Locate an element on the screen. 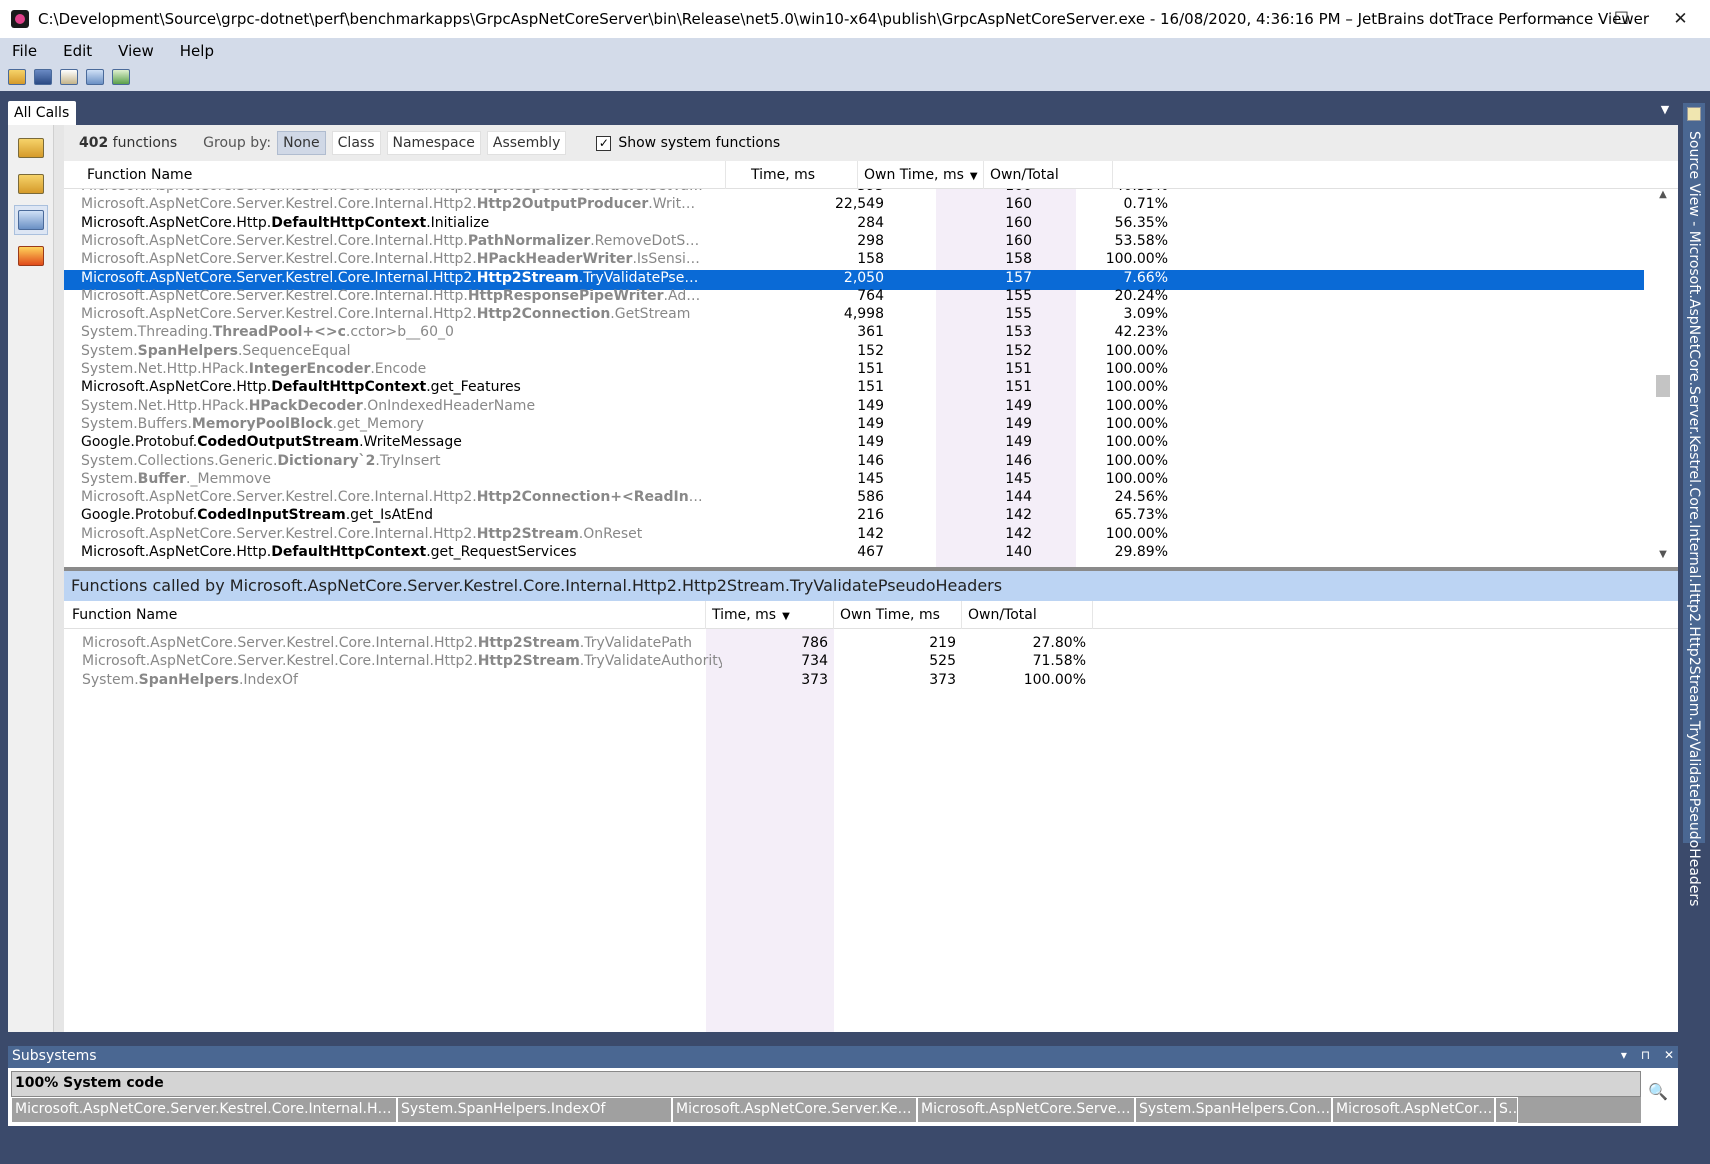 This screenshot has height=1164, width=1710. minimize-button: — is located at coordinates (1562, 19).